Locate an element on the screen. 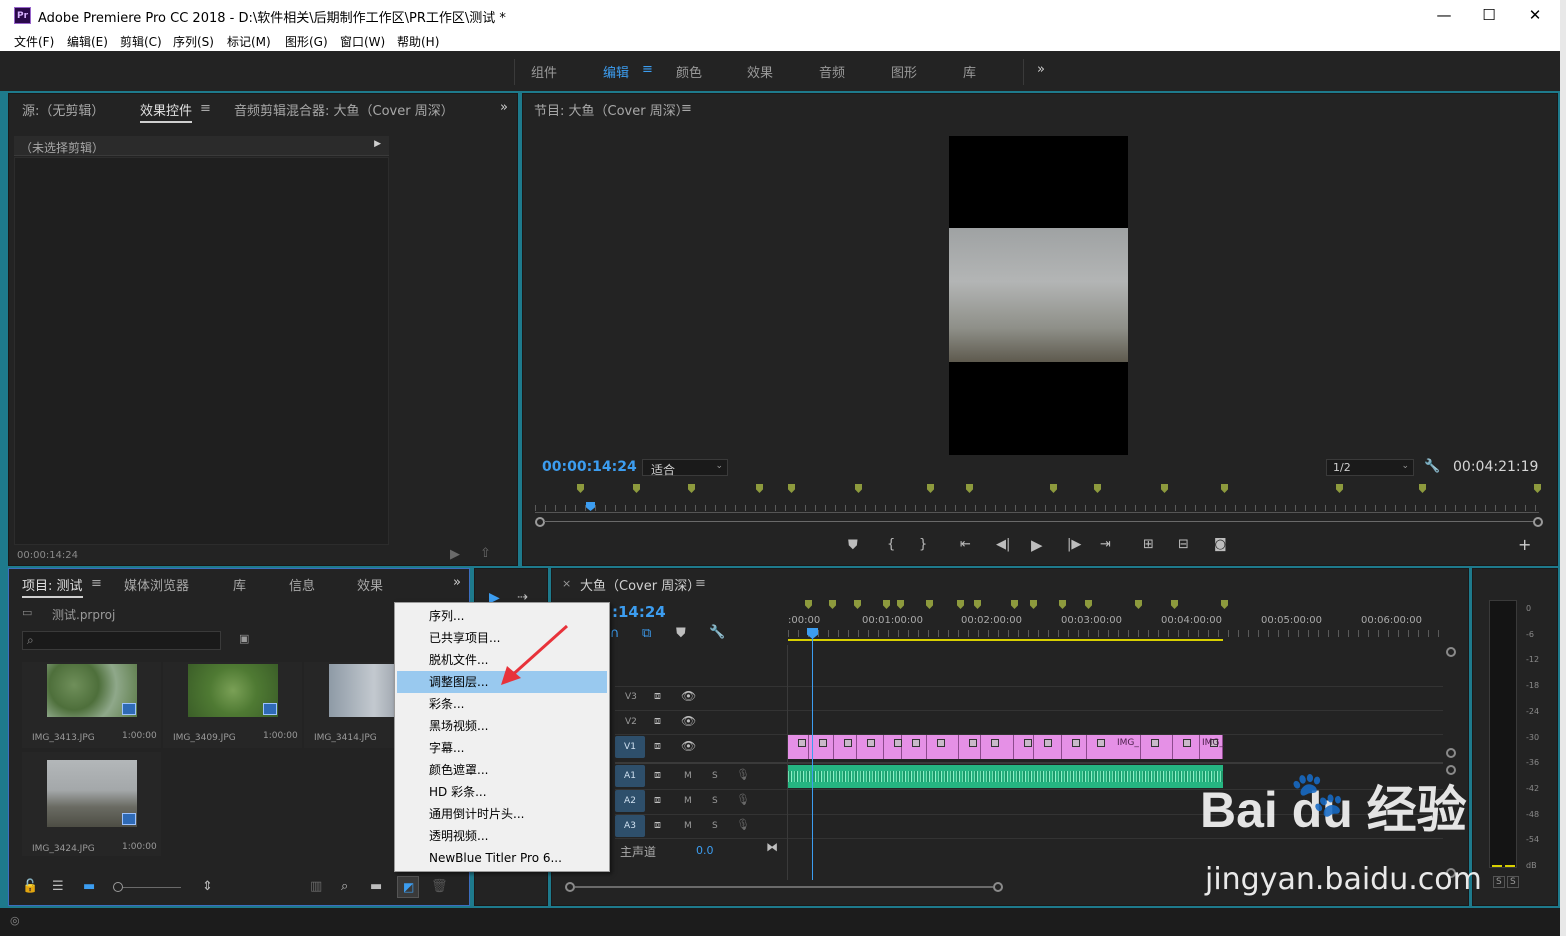 This screenshot has height=936, width=1566. project-item: IMG_3414.JPG is located at coordinates (349, 705).